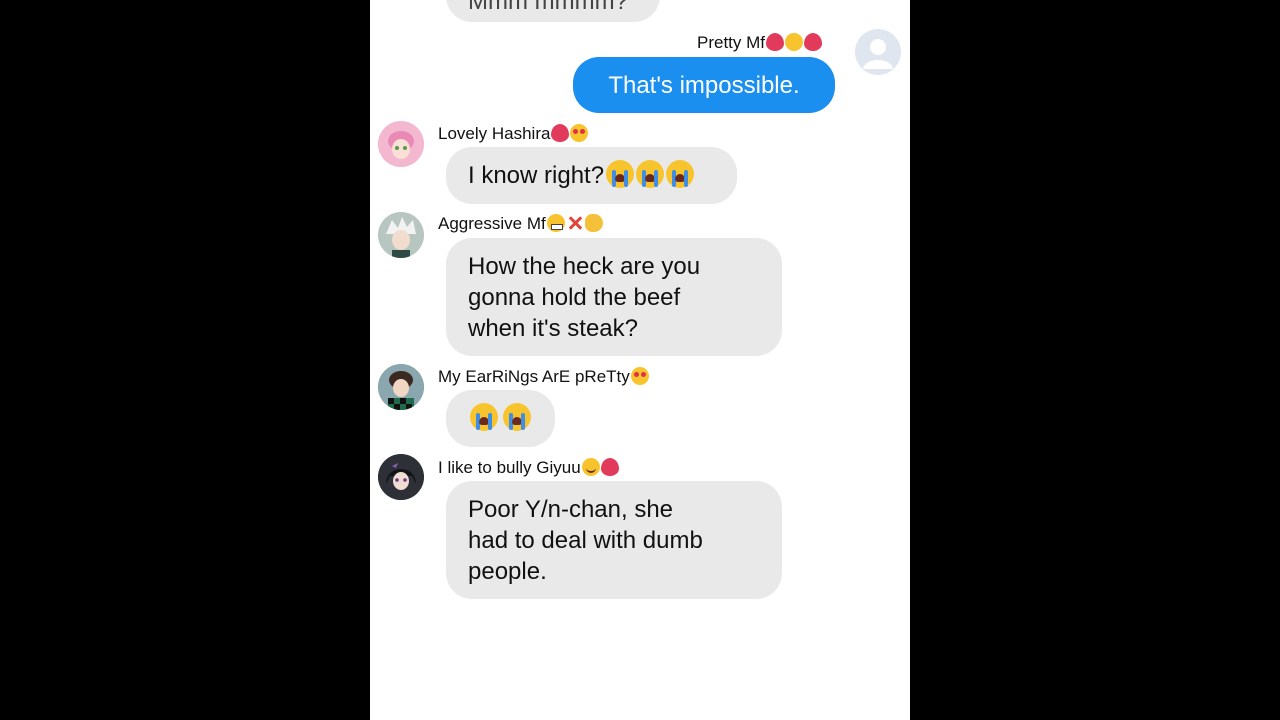 The image size is (1280, 720). What do you see at coordinates (585, 540) in the screenshot?
I see `message-text-line: had to deal with dumb` at bounding box center [585, 540].